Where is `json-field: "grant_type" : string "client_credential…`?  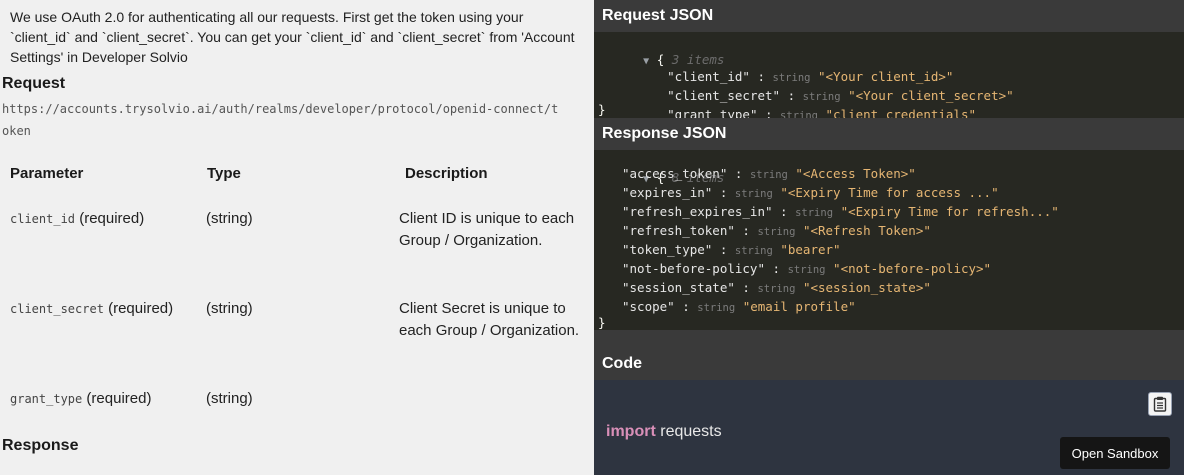 json-field: "grant_type" : string "client_credential… is located at coordinates (822, 114).